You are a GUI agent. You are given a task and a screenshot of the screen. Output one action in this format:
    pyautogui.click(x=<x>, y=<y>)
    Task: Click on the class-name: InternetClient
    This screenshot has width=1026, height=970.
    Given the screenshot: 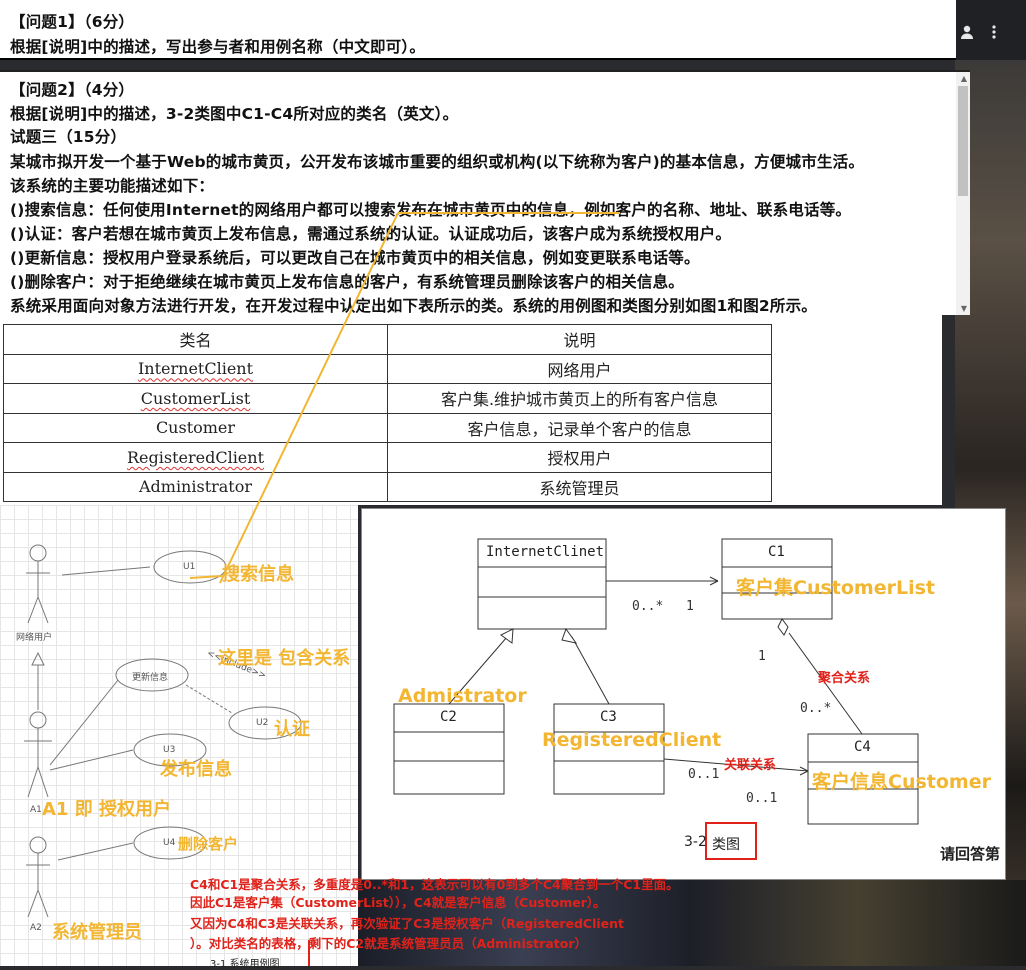 What is the action you would take?
    pyautogui.click(x=195, y=369)
    